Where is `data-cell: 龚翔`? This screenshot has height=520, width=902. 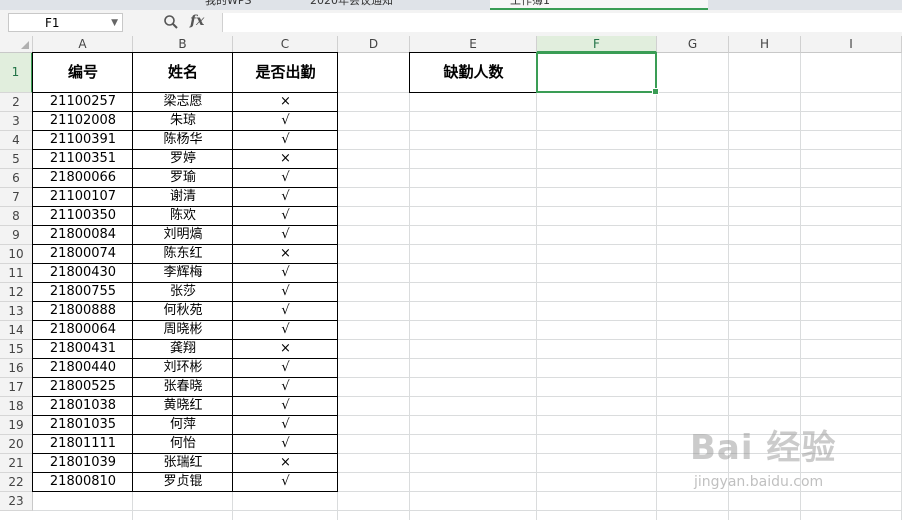 data-cell: 龚翔 is located at coordinates (183, 349).